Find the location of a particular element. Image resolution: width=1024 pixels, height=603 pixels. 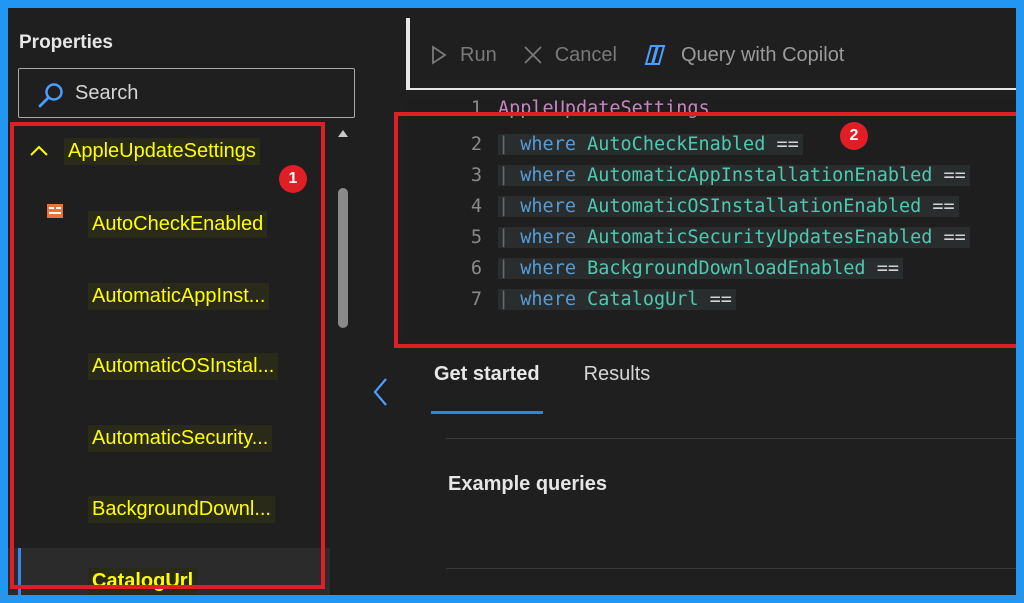

run-button: Run is located at coordinates (463, 55).